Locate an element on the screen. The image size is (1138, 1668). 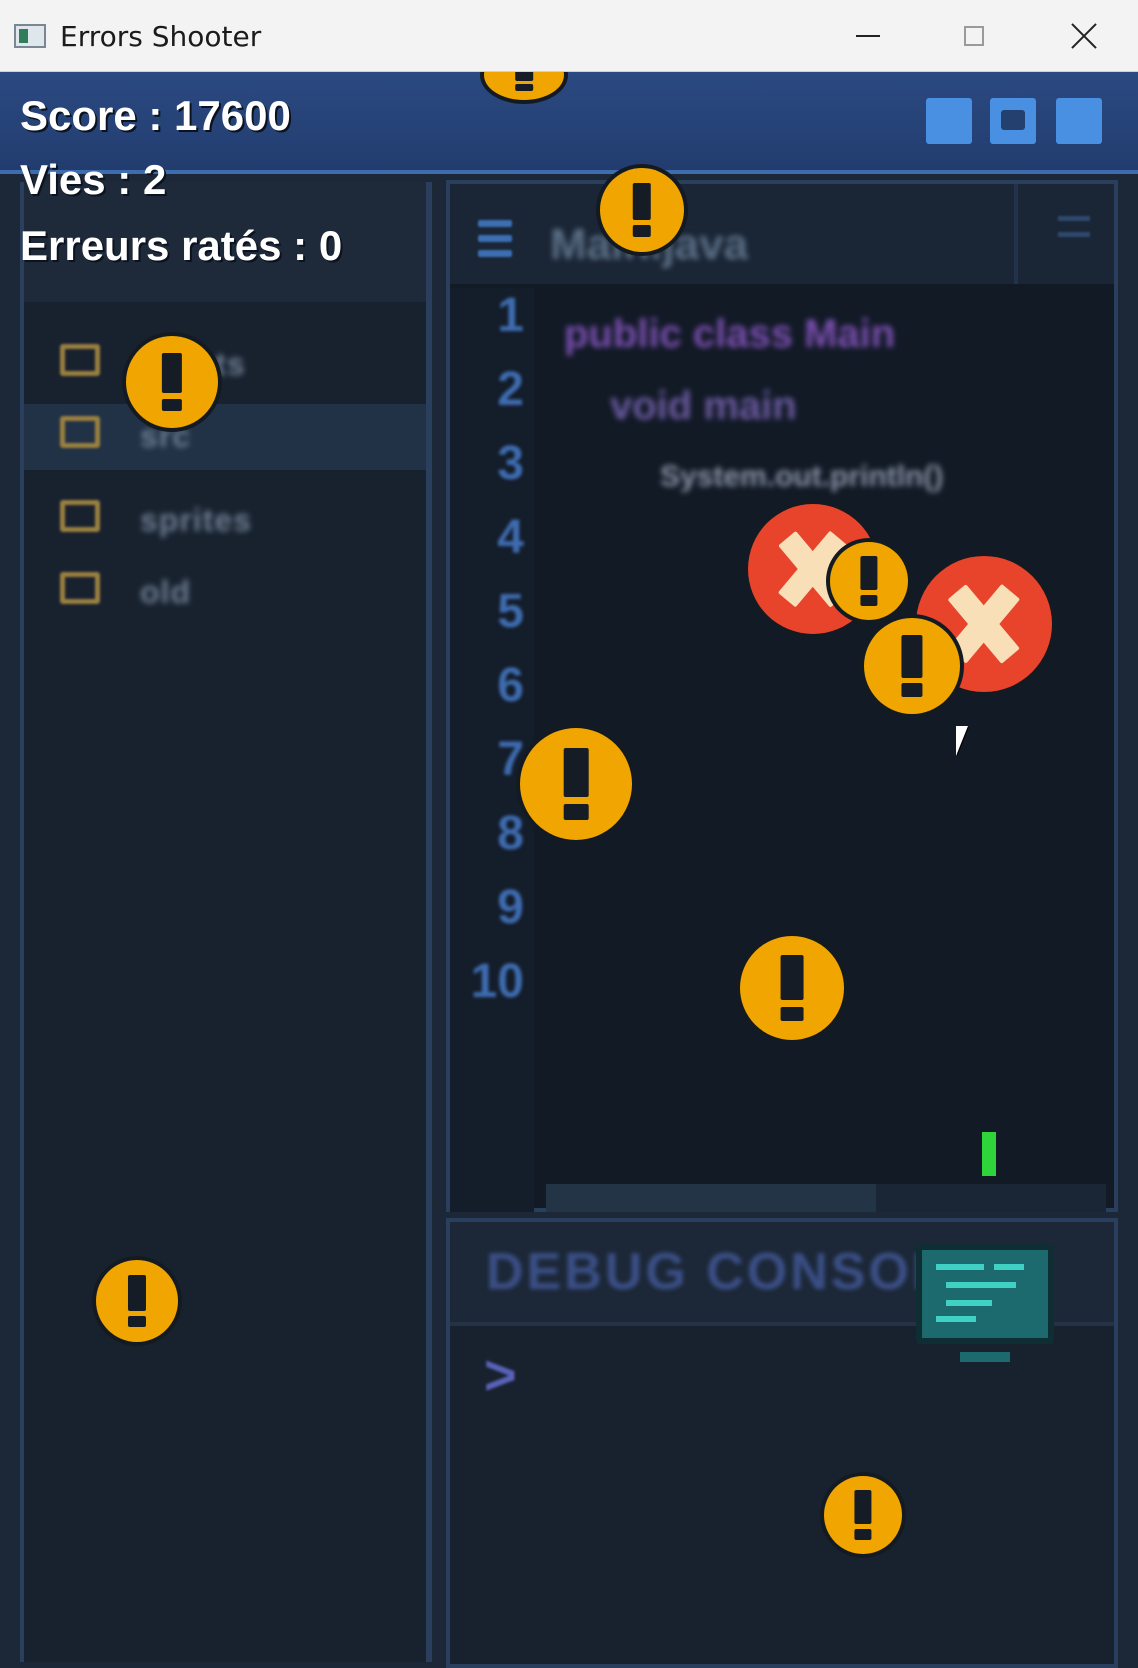
folder-row: sprites is located at coordinates (225, 521).